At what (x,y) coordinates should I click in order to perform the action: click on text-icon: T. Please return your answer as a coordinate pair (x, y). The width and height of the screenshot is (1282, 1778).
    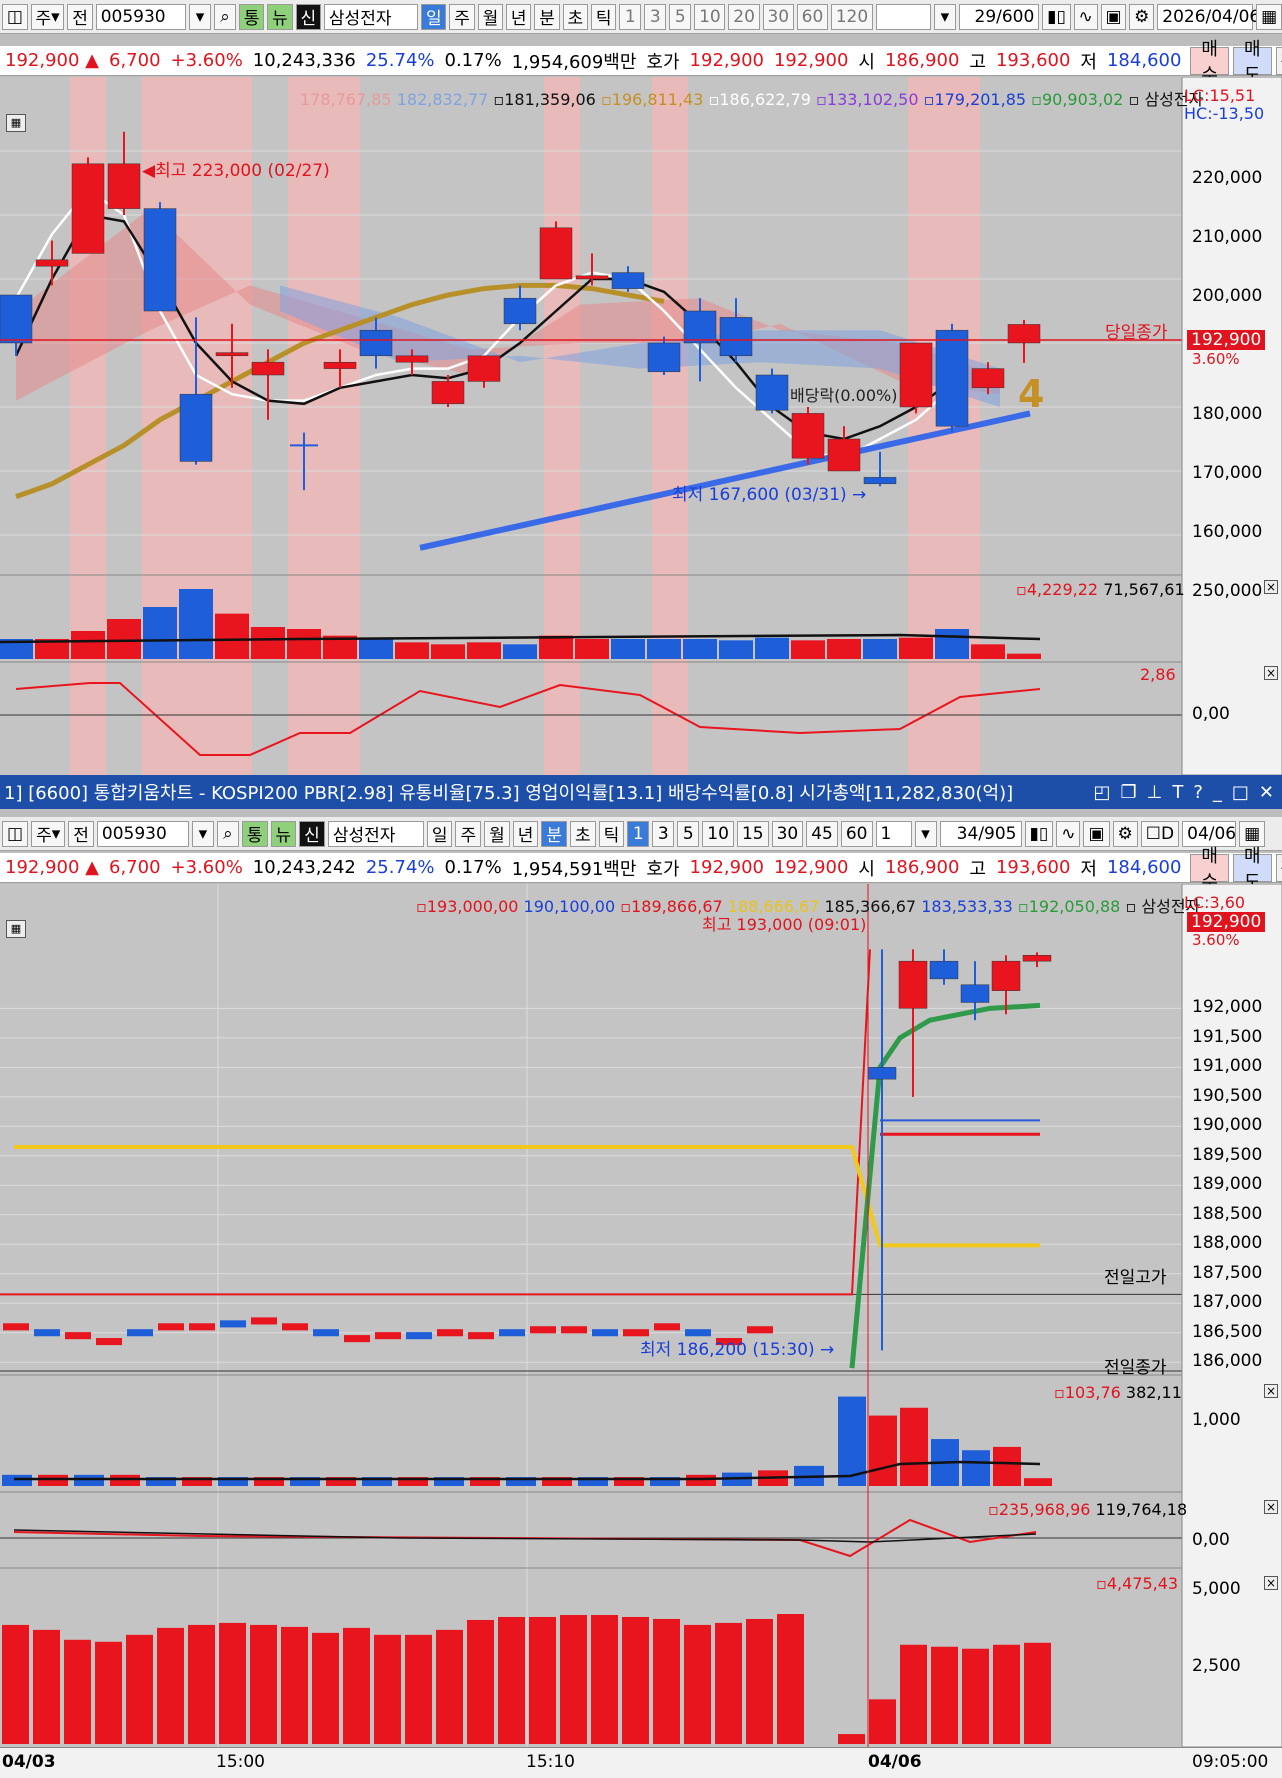
    Looking at the image, I should click on (1177, 792).